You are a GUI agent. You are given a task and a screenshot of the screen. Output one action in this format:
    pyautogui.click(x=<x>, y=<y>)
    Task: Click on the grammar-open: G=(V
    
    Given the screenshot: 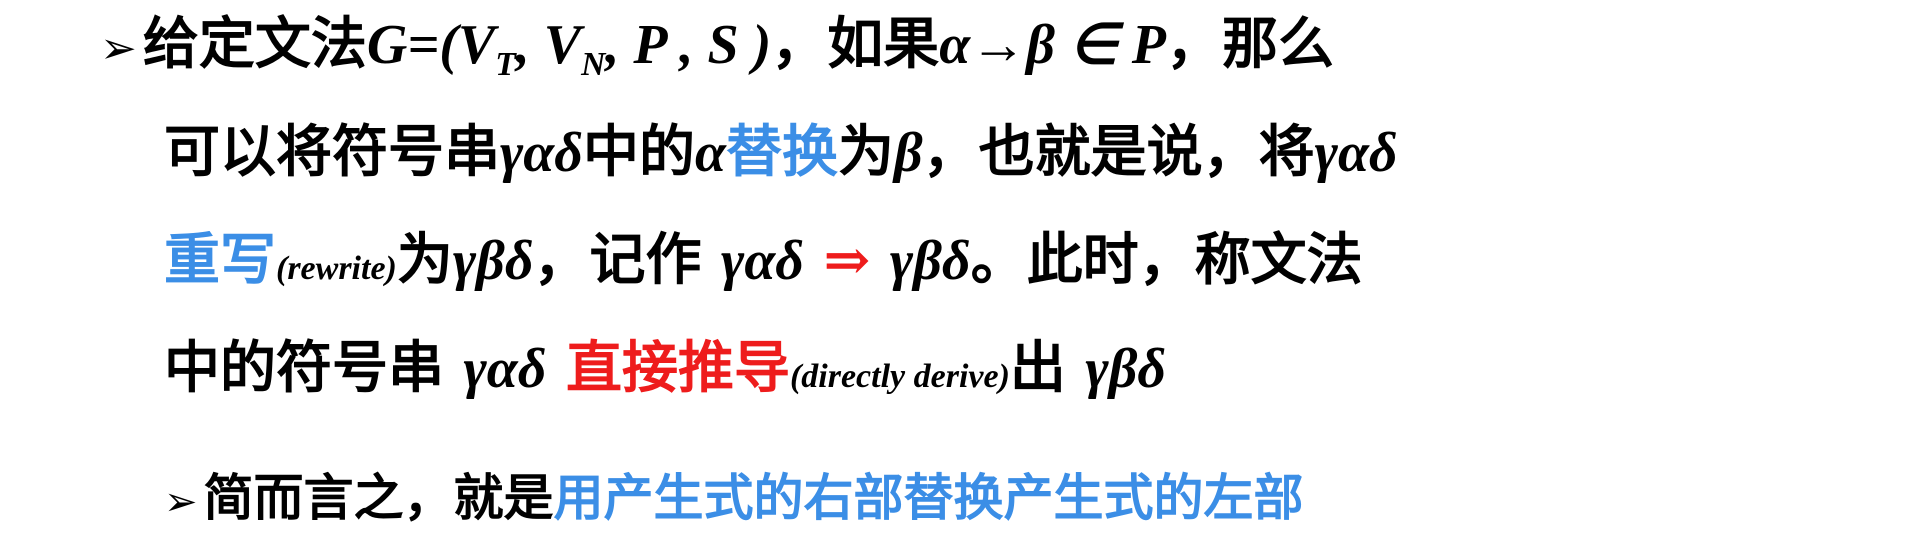 What is the action you would take?
    pyautogui.click(x=431, y=45)
    